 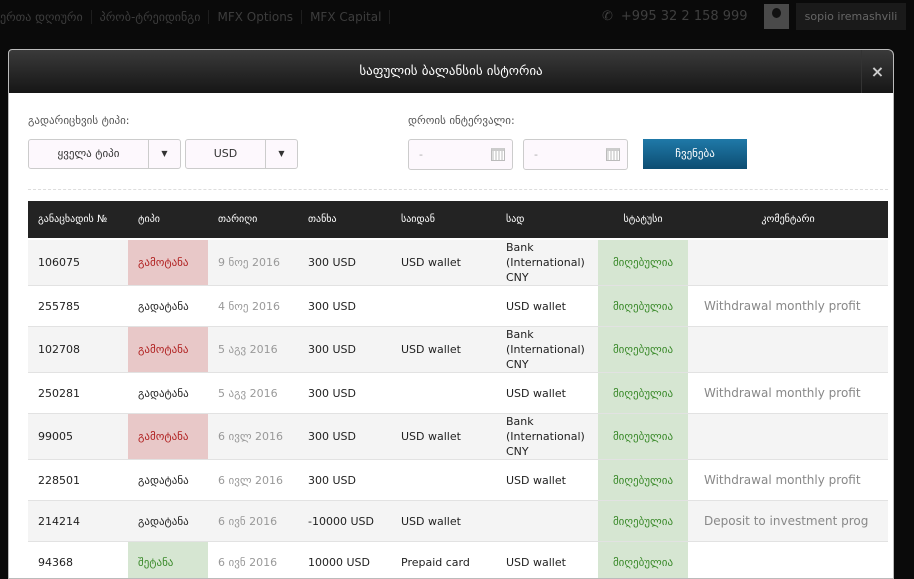 I want to click on currency-select-value: USD, so click(x=225, y=154).